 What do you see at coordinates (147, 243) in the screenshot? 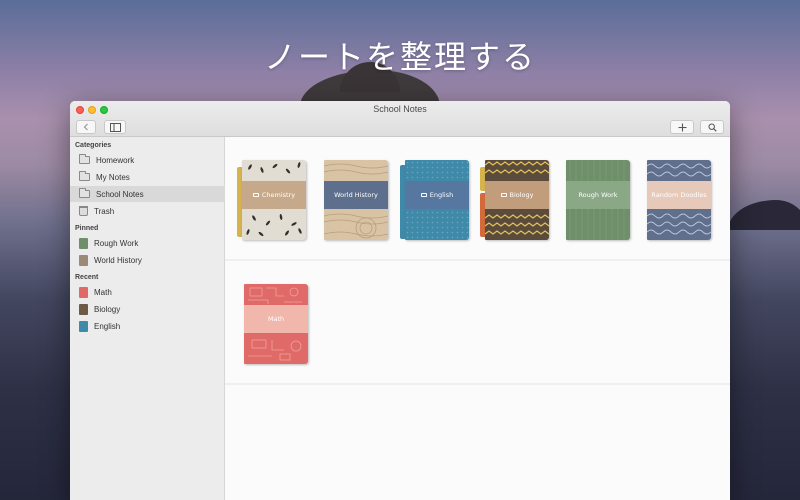
I see `sidebar-item-rough-work: Rough Work` at bounding box center [147, 243].